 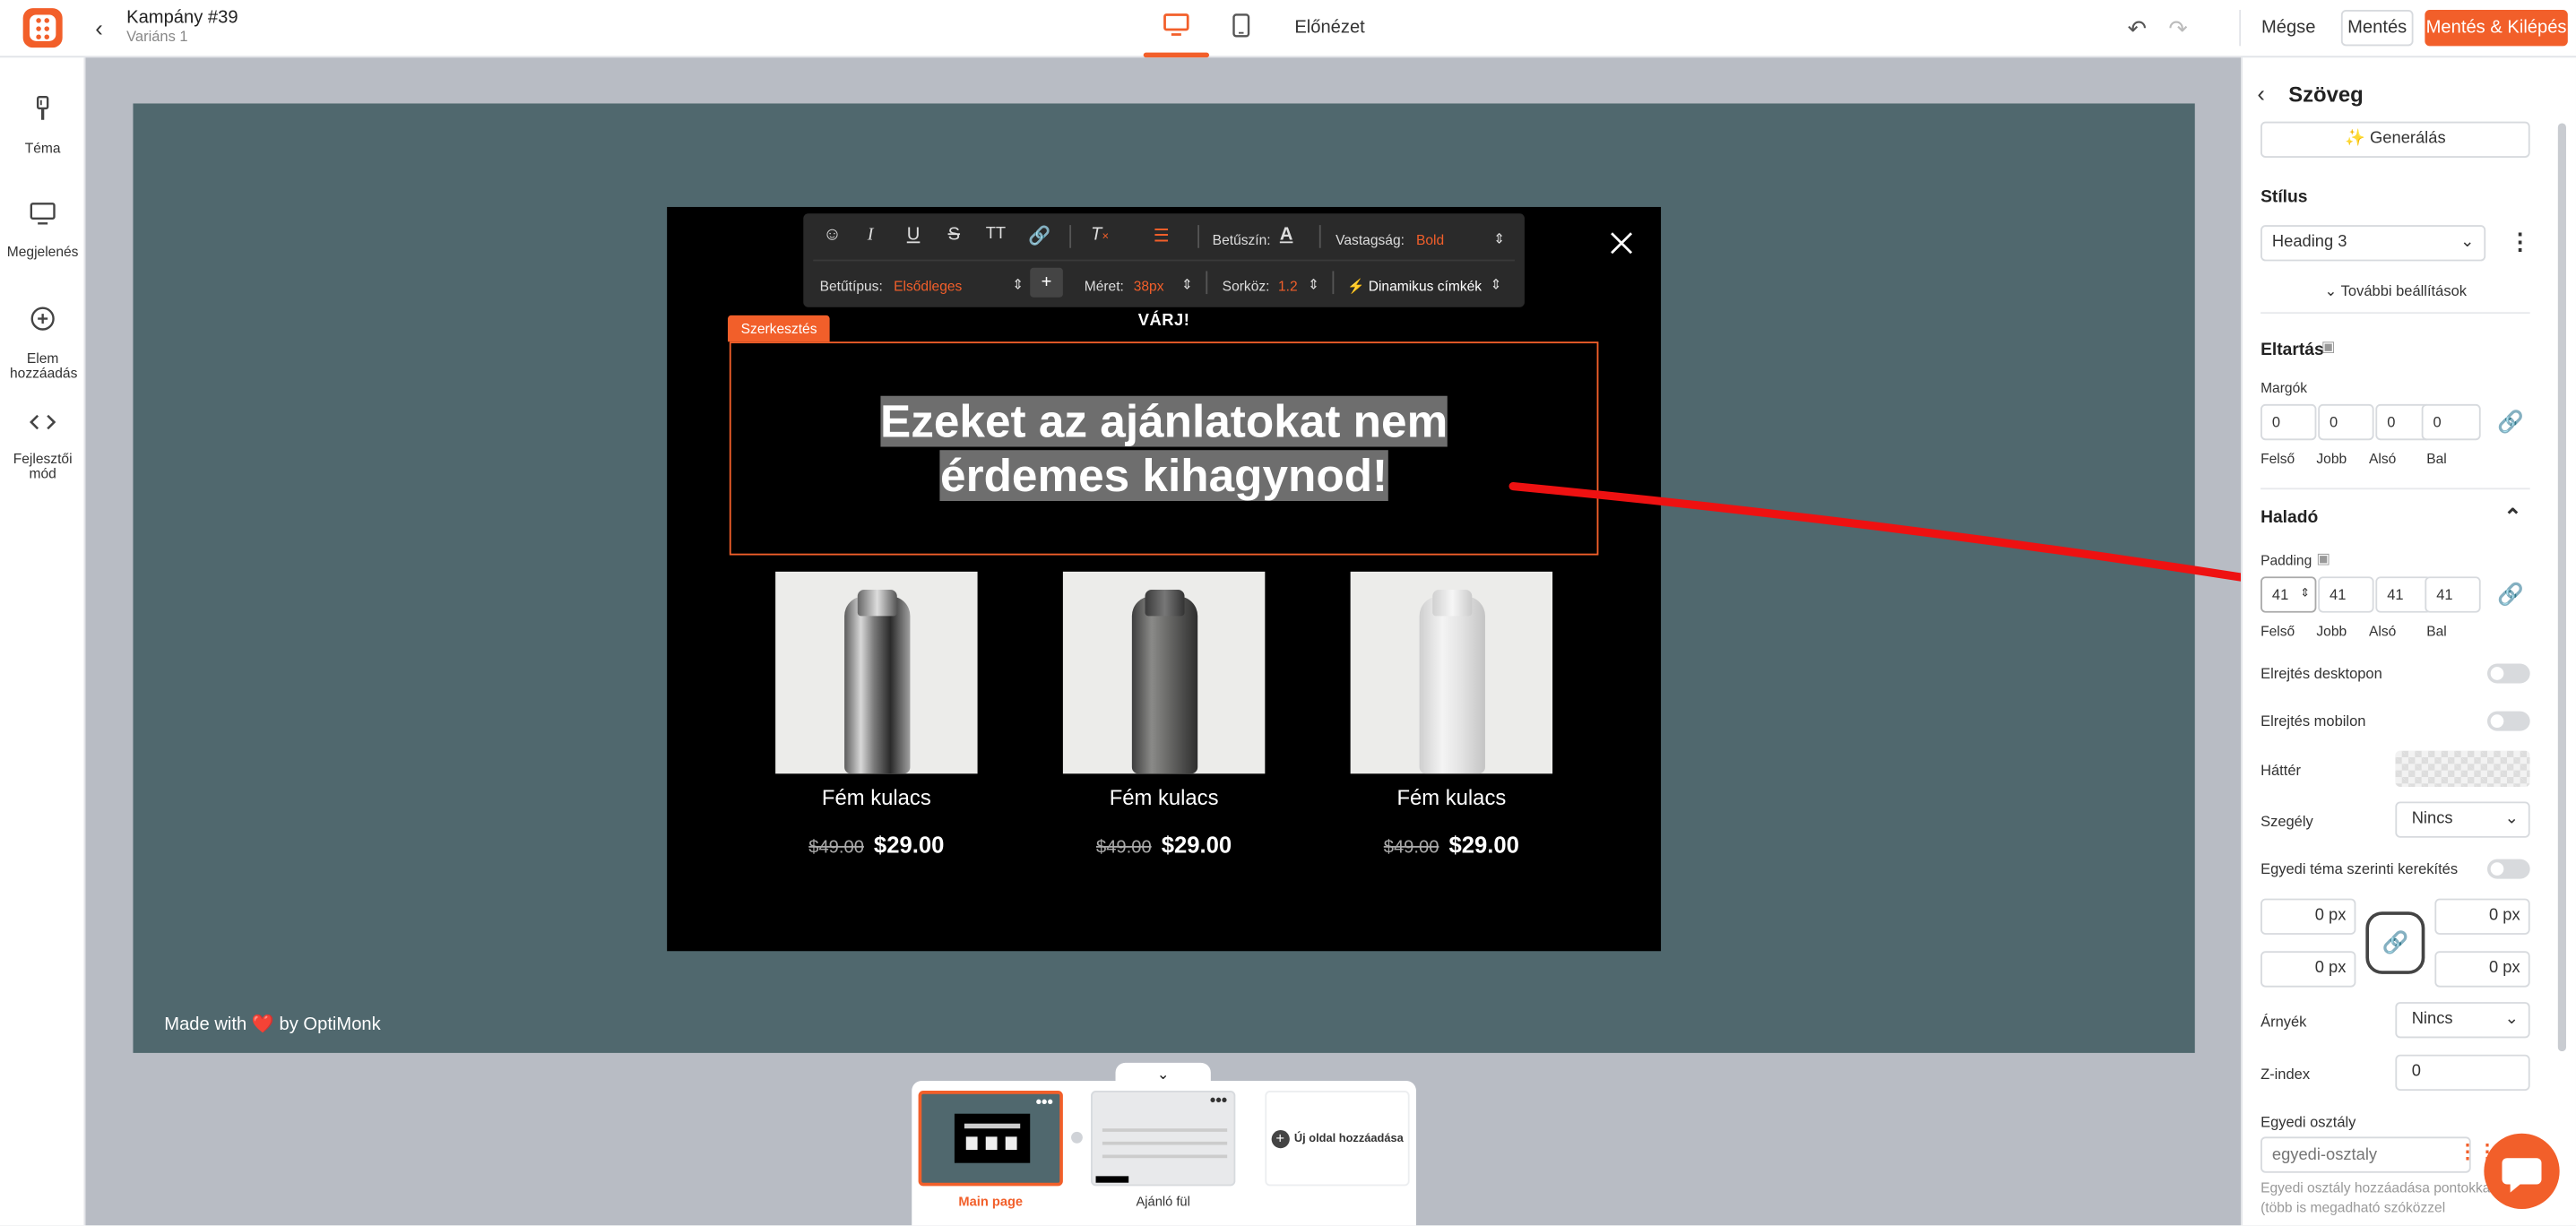 What do you see at coordinates (1411, 848) in the screenshot?
I see `old-price: $49.00` at bounding box center [1411, 848].